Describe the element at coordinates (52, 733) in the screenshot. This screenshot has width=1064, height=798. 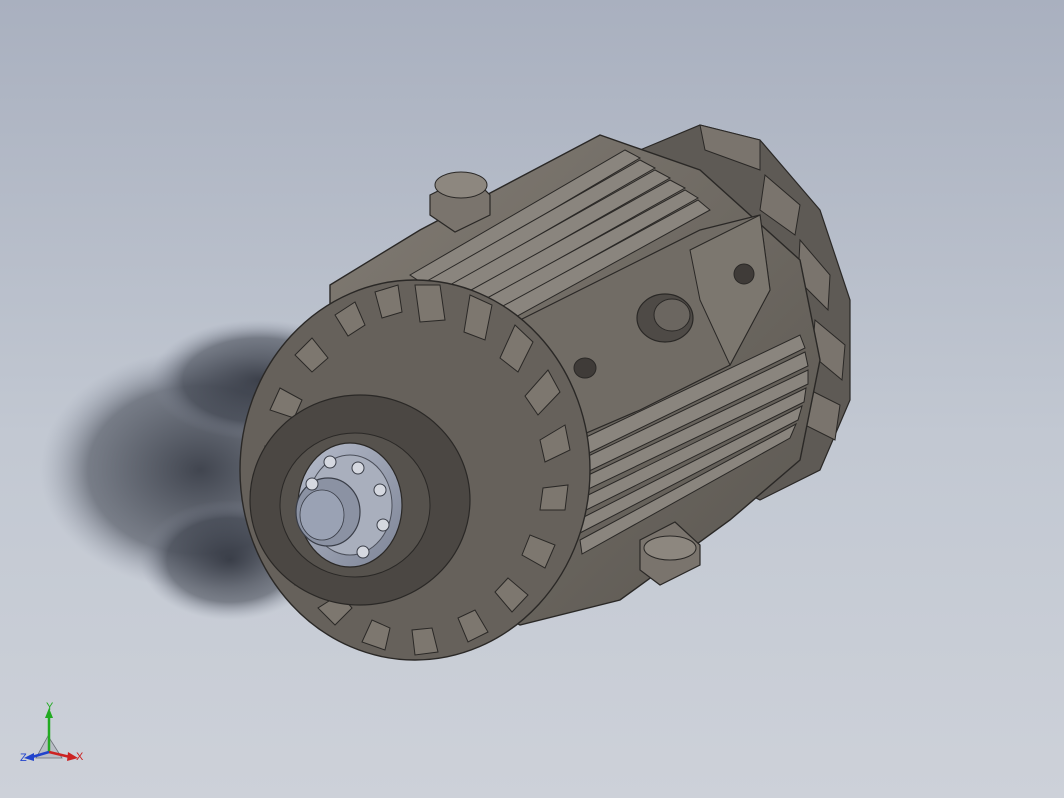
I see `axis-triad: Y X Z` at that location.